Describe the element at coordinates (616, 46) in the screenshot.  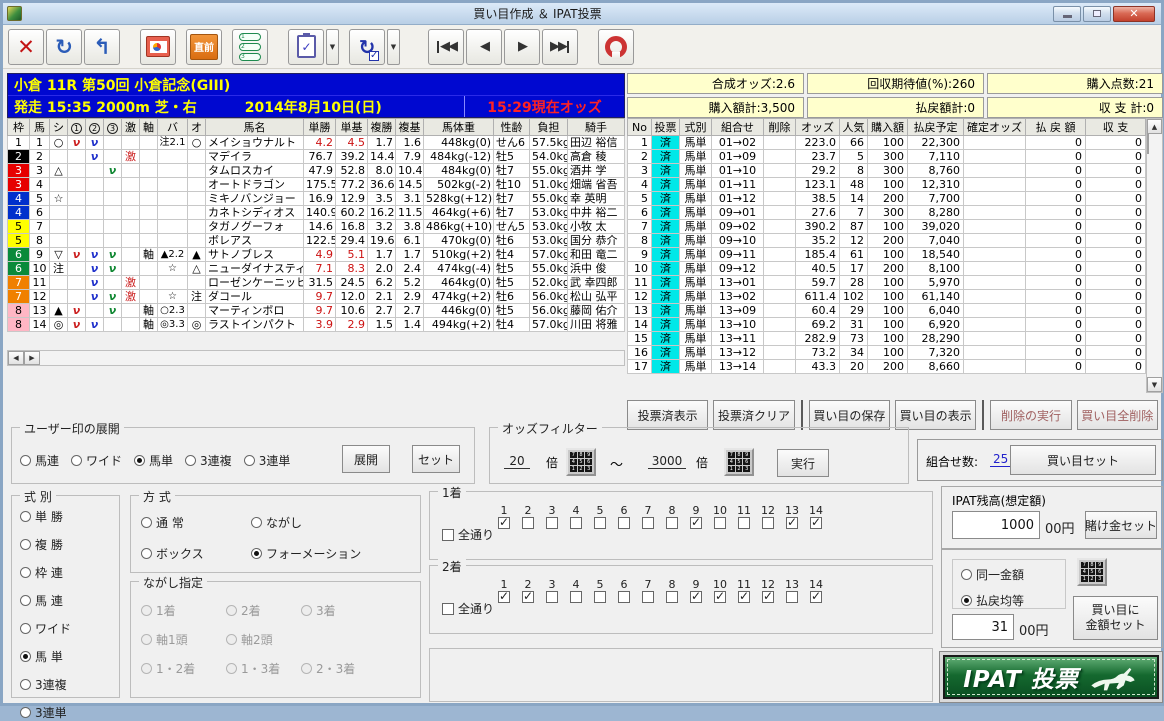
I see `jra-button` at that location.